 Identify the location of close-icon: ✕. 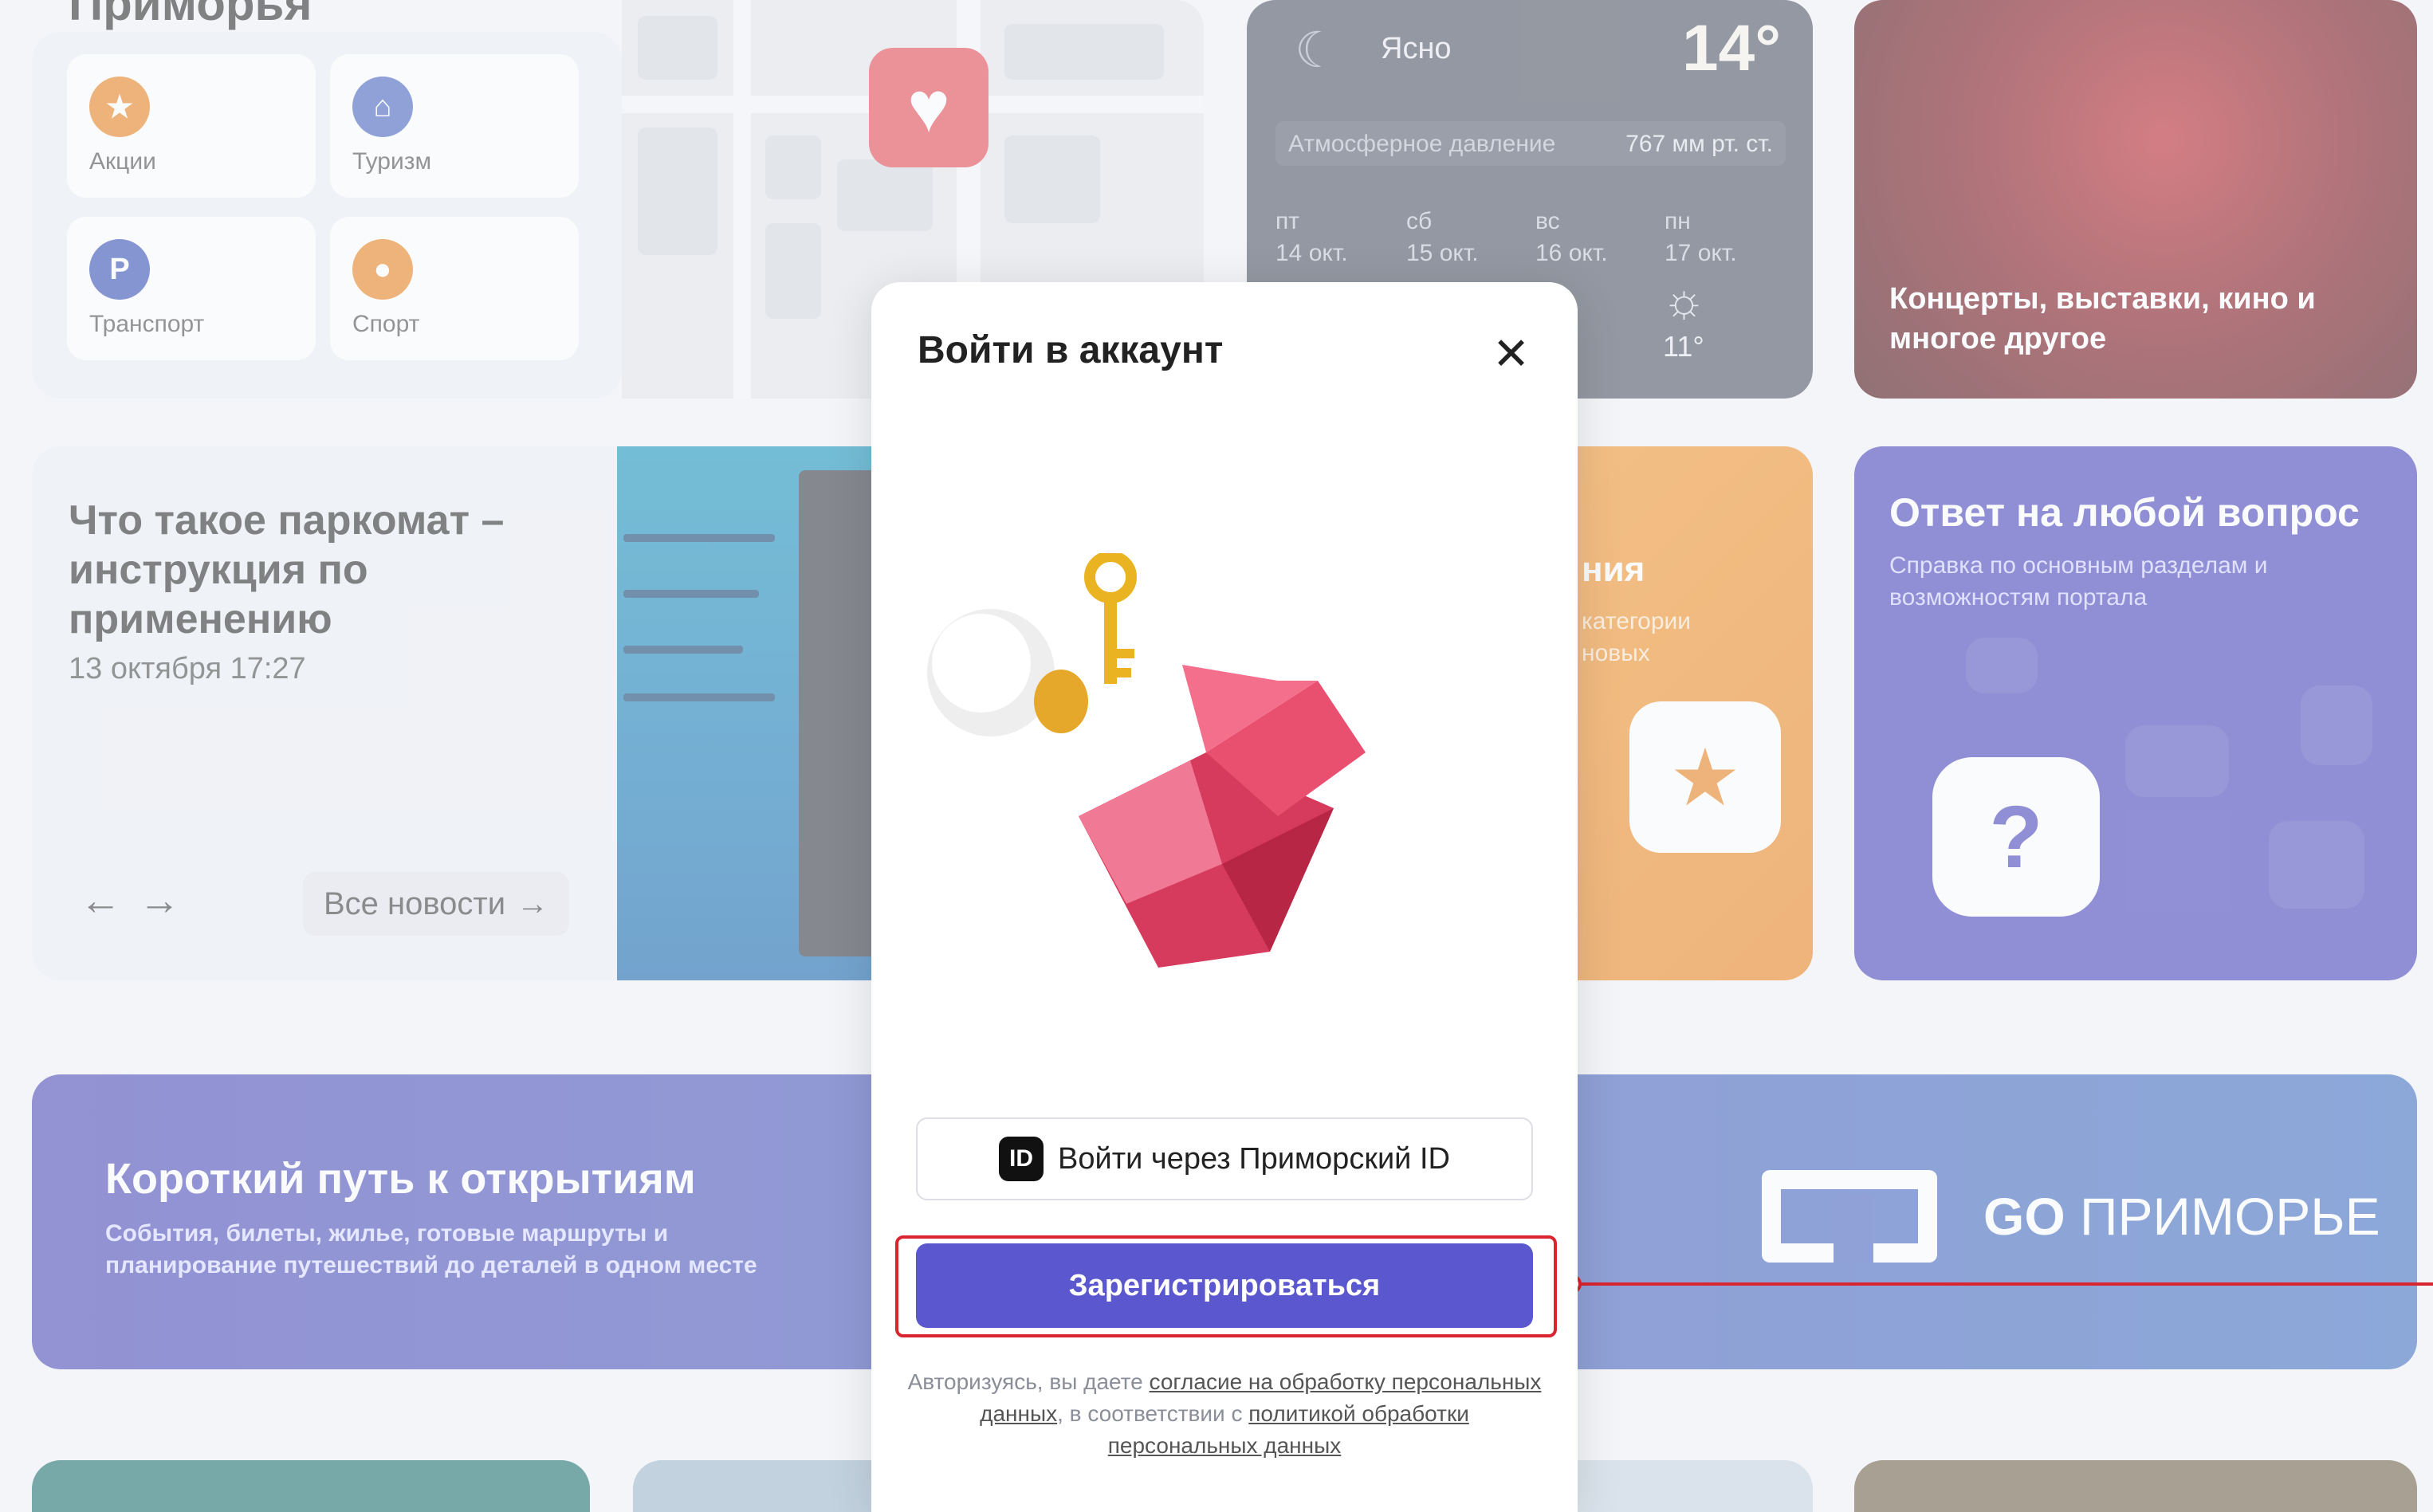
(1511, 354).